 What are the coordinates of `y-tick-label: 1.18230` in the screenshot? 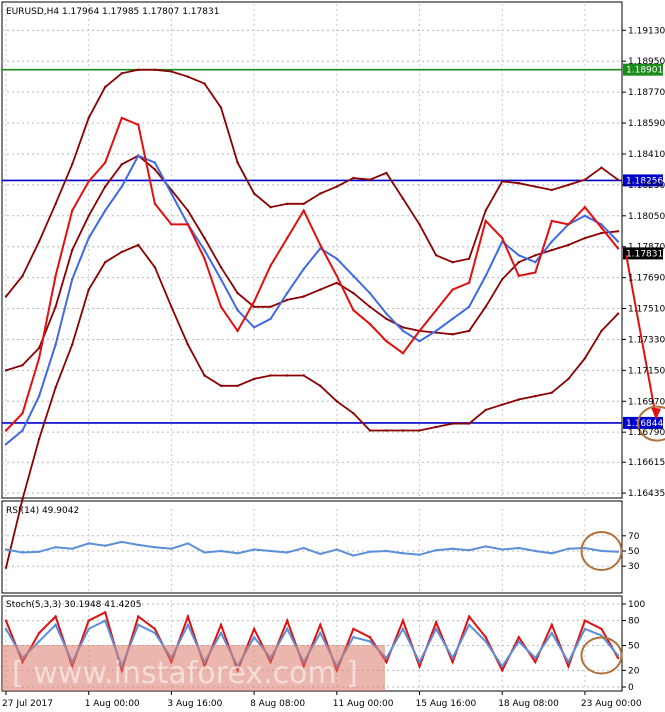 It's located at (646, 186).